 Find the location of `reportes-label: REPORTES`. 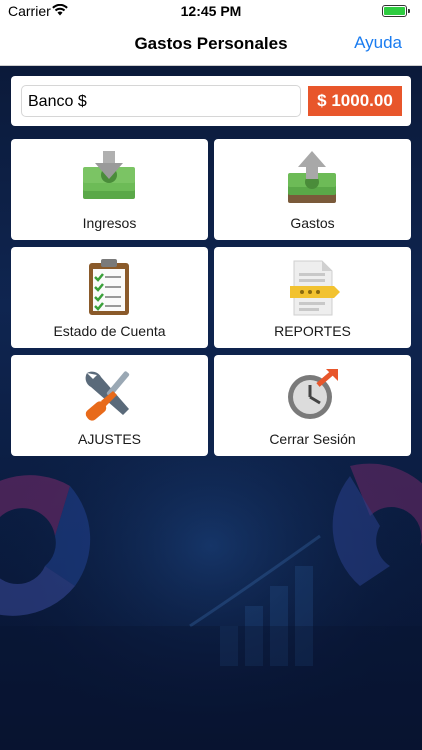

reportes-label: REPORTES is located at coordinates (312, 331).